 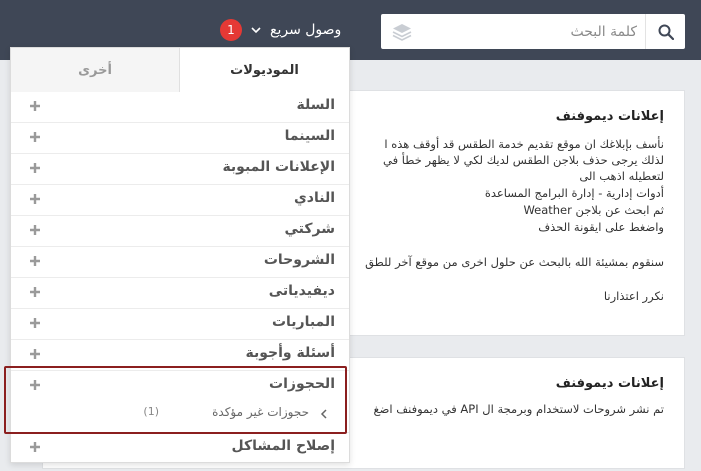 I want to click on search-icon, so click(x=666, y=32).